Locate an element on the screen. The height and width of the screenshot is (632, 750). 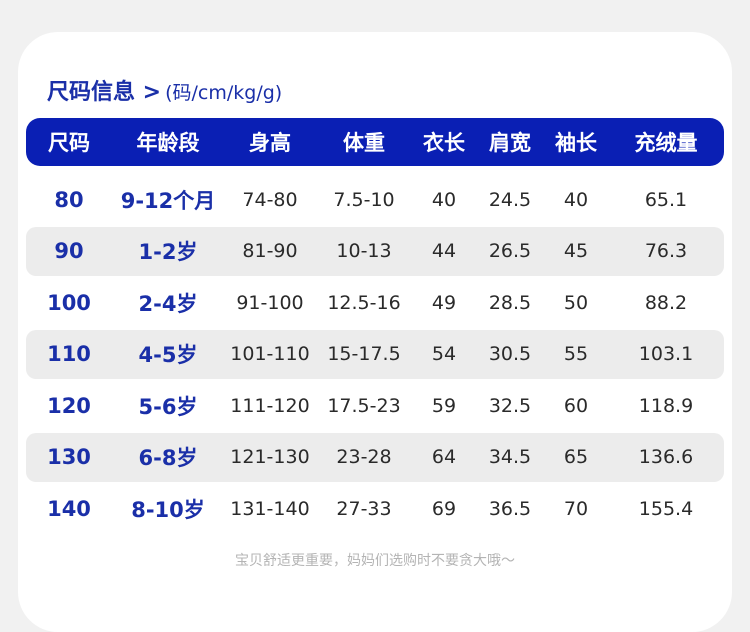
cell-shoulder: 36.5 is located at coordinates (510, 508).